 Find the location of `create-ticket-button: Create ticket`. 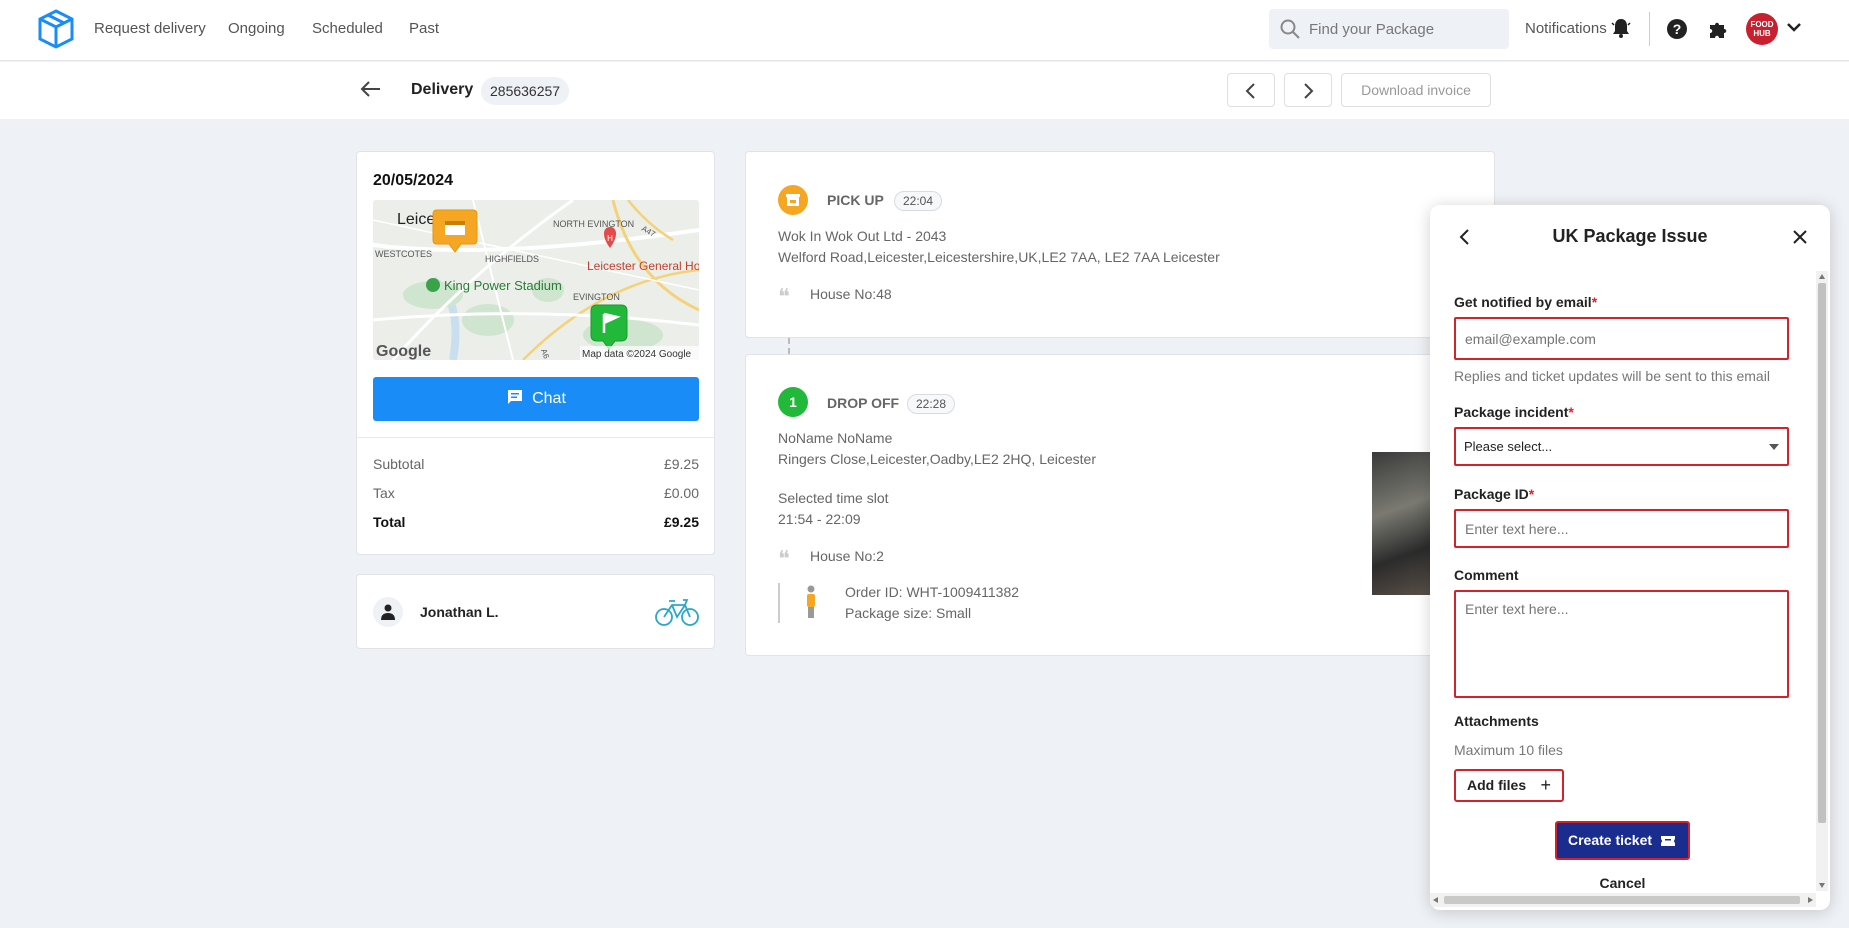

create-ticket-button: Create ticket is located at coordinates (1622, 840).